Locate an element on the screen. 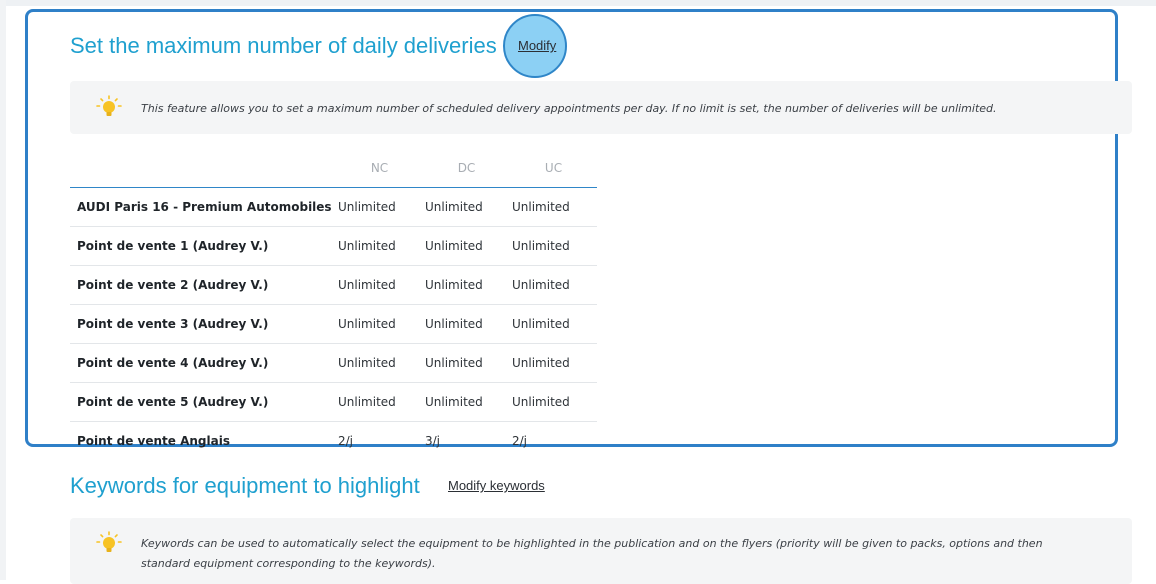 The height and width of the screenshot is (584, 1156). row-uc-value: 2/j is located at coordinates (520, 441).